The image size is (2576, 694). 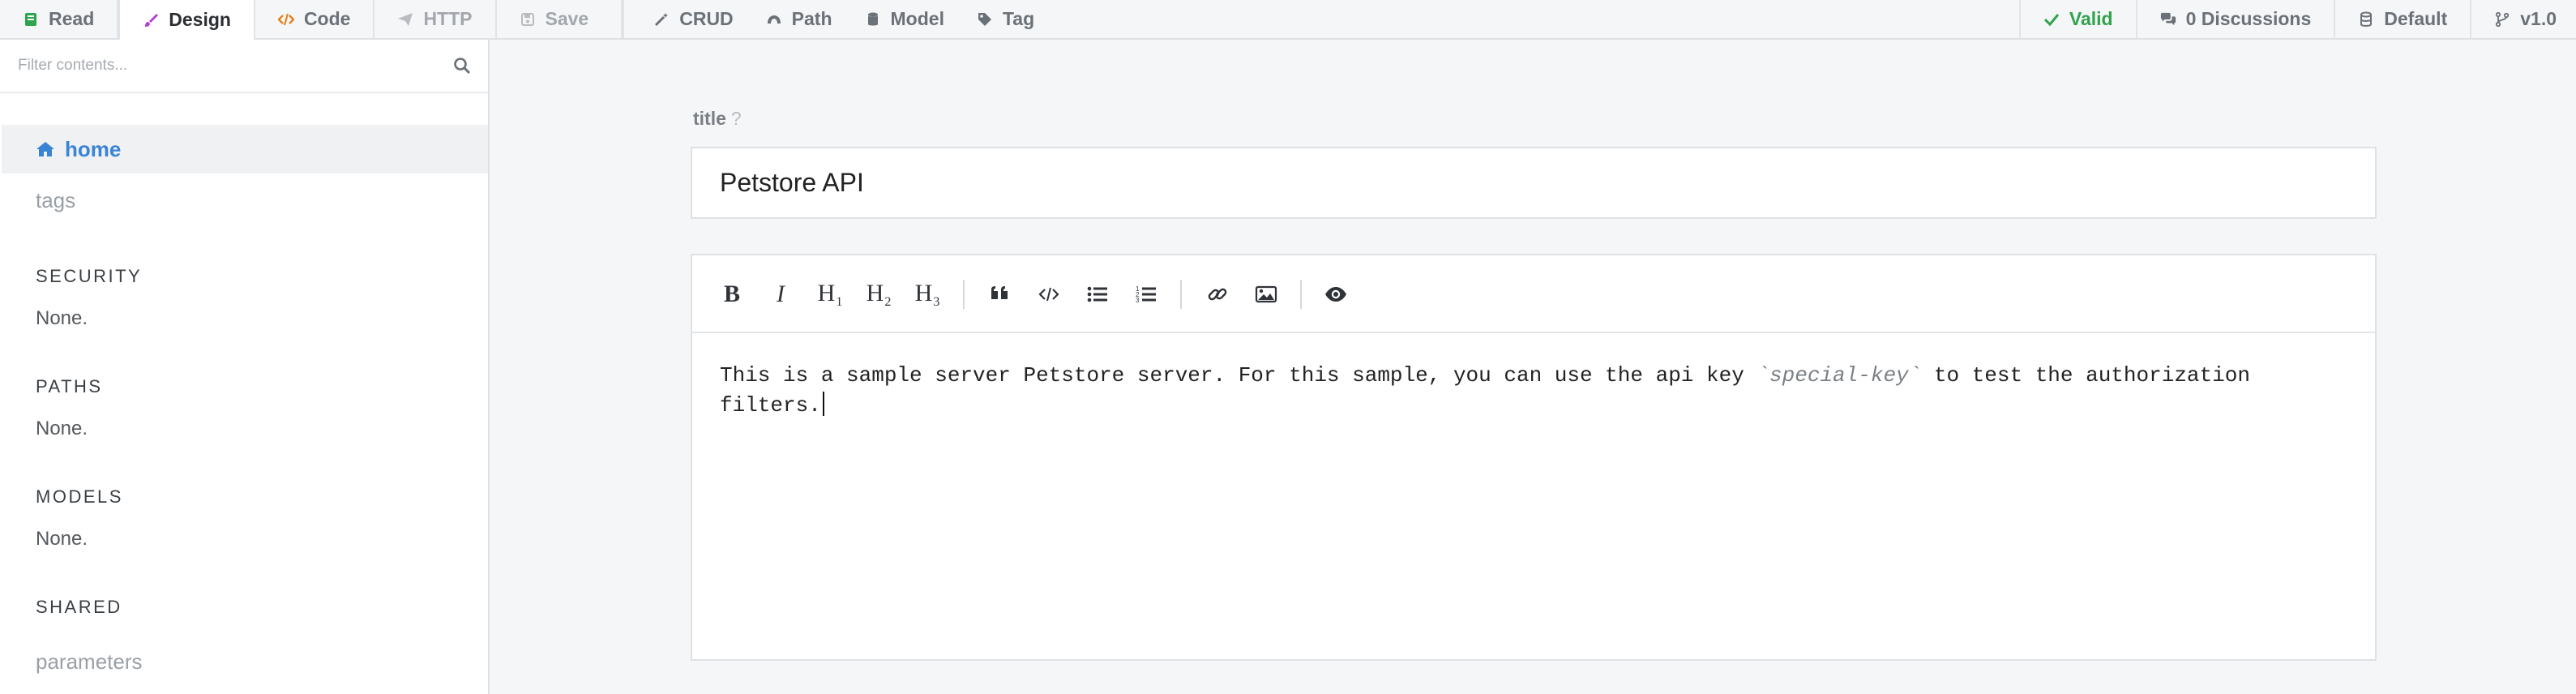 What do you see at coordinates (875, 292) in the screenshot?
I see `heading-2-letter: H` at bounding box center [875, 292].